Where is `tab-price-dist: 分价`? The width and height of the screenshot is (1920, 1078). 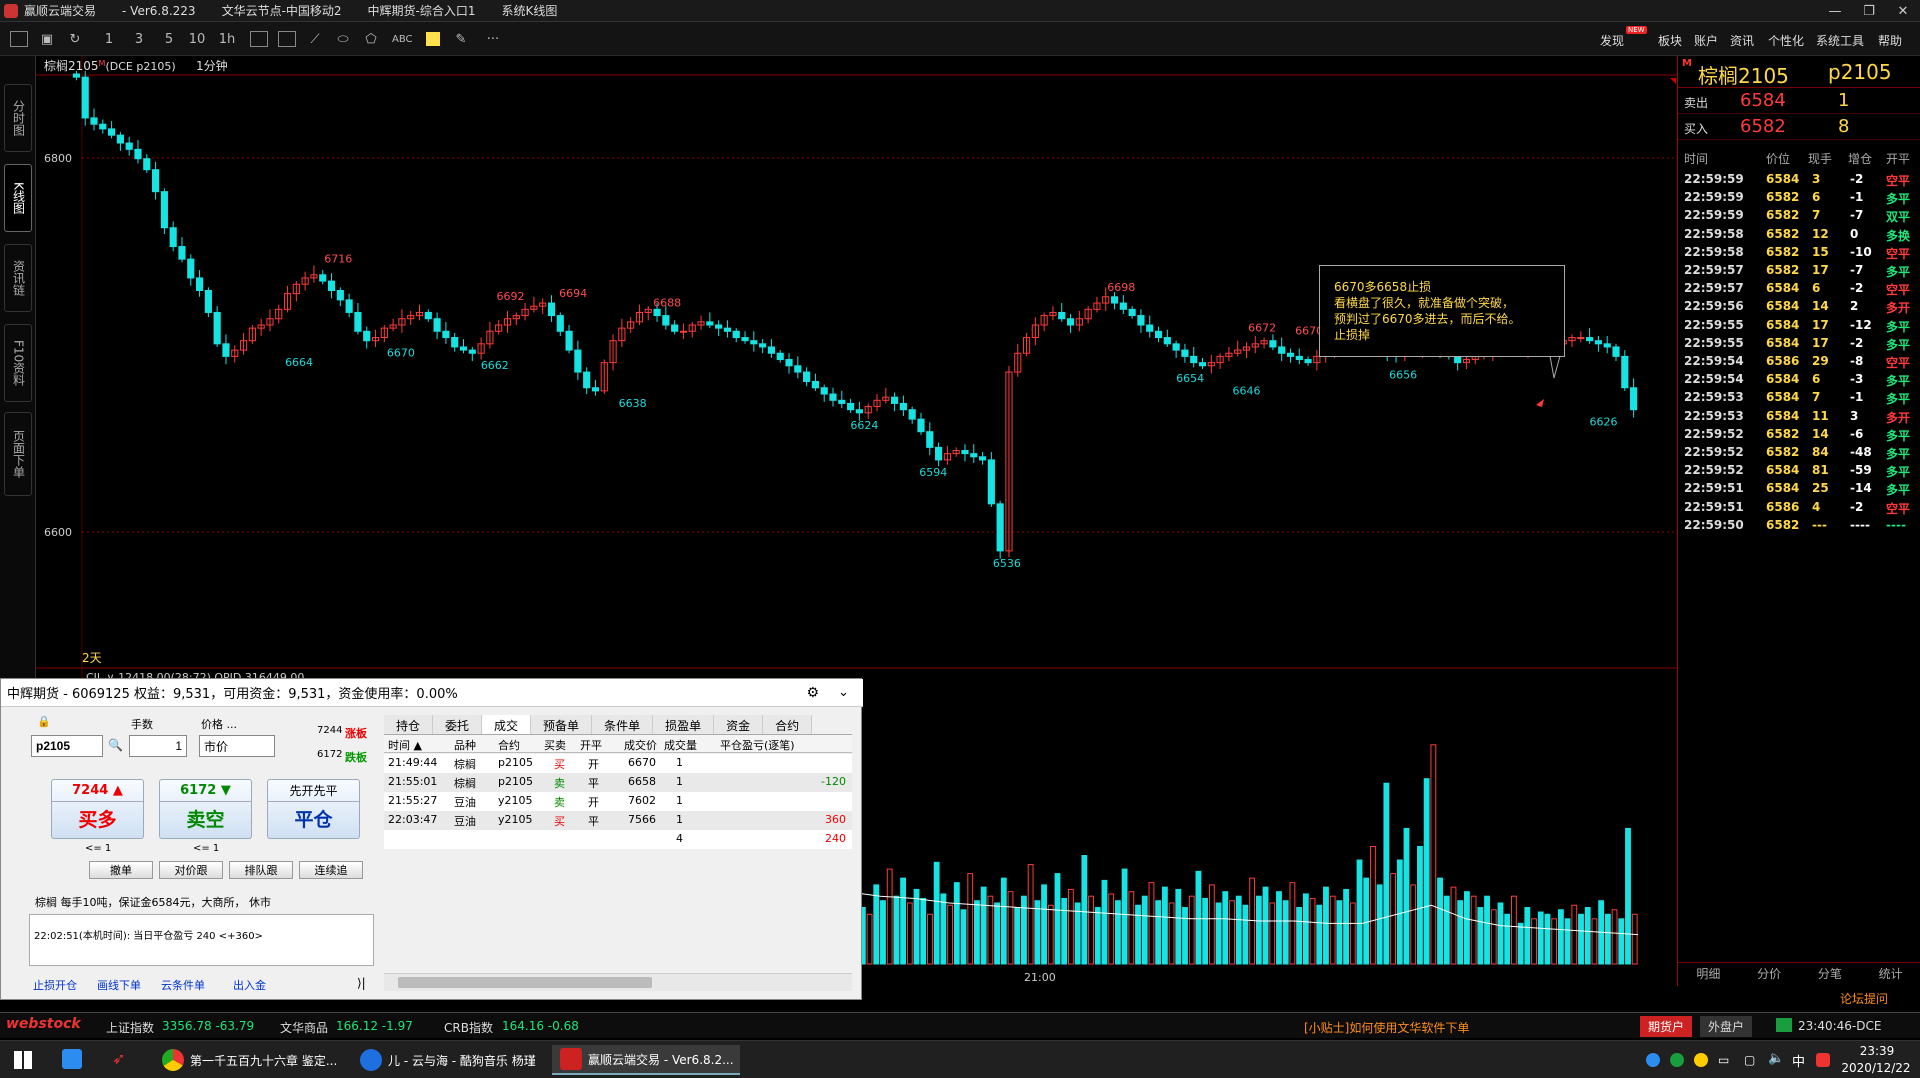 tab-price-dist: 分价 is located at coordinates (1769, 973).